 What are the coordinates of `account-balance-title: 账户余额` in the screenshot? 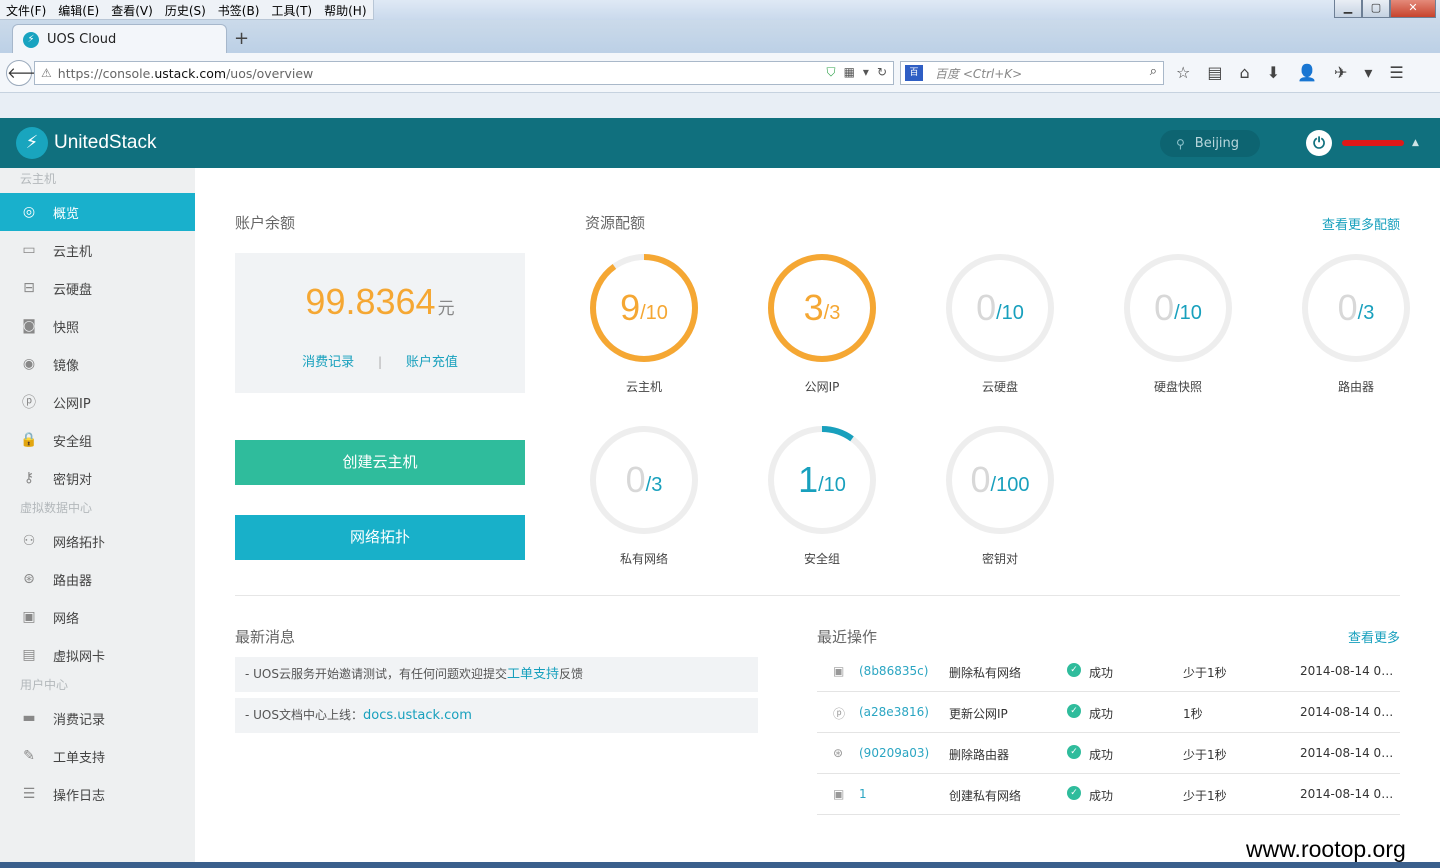 It's located at (265, 223).